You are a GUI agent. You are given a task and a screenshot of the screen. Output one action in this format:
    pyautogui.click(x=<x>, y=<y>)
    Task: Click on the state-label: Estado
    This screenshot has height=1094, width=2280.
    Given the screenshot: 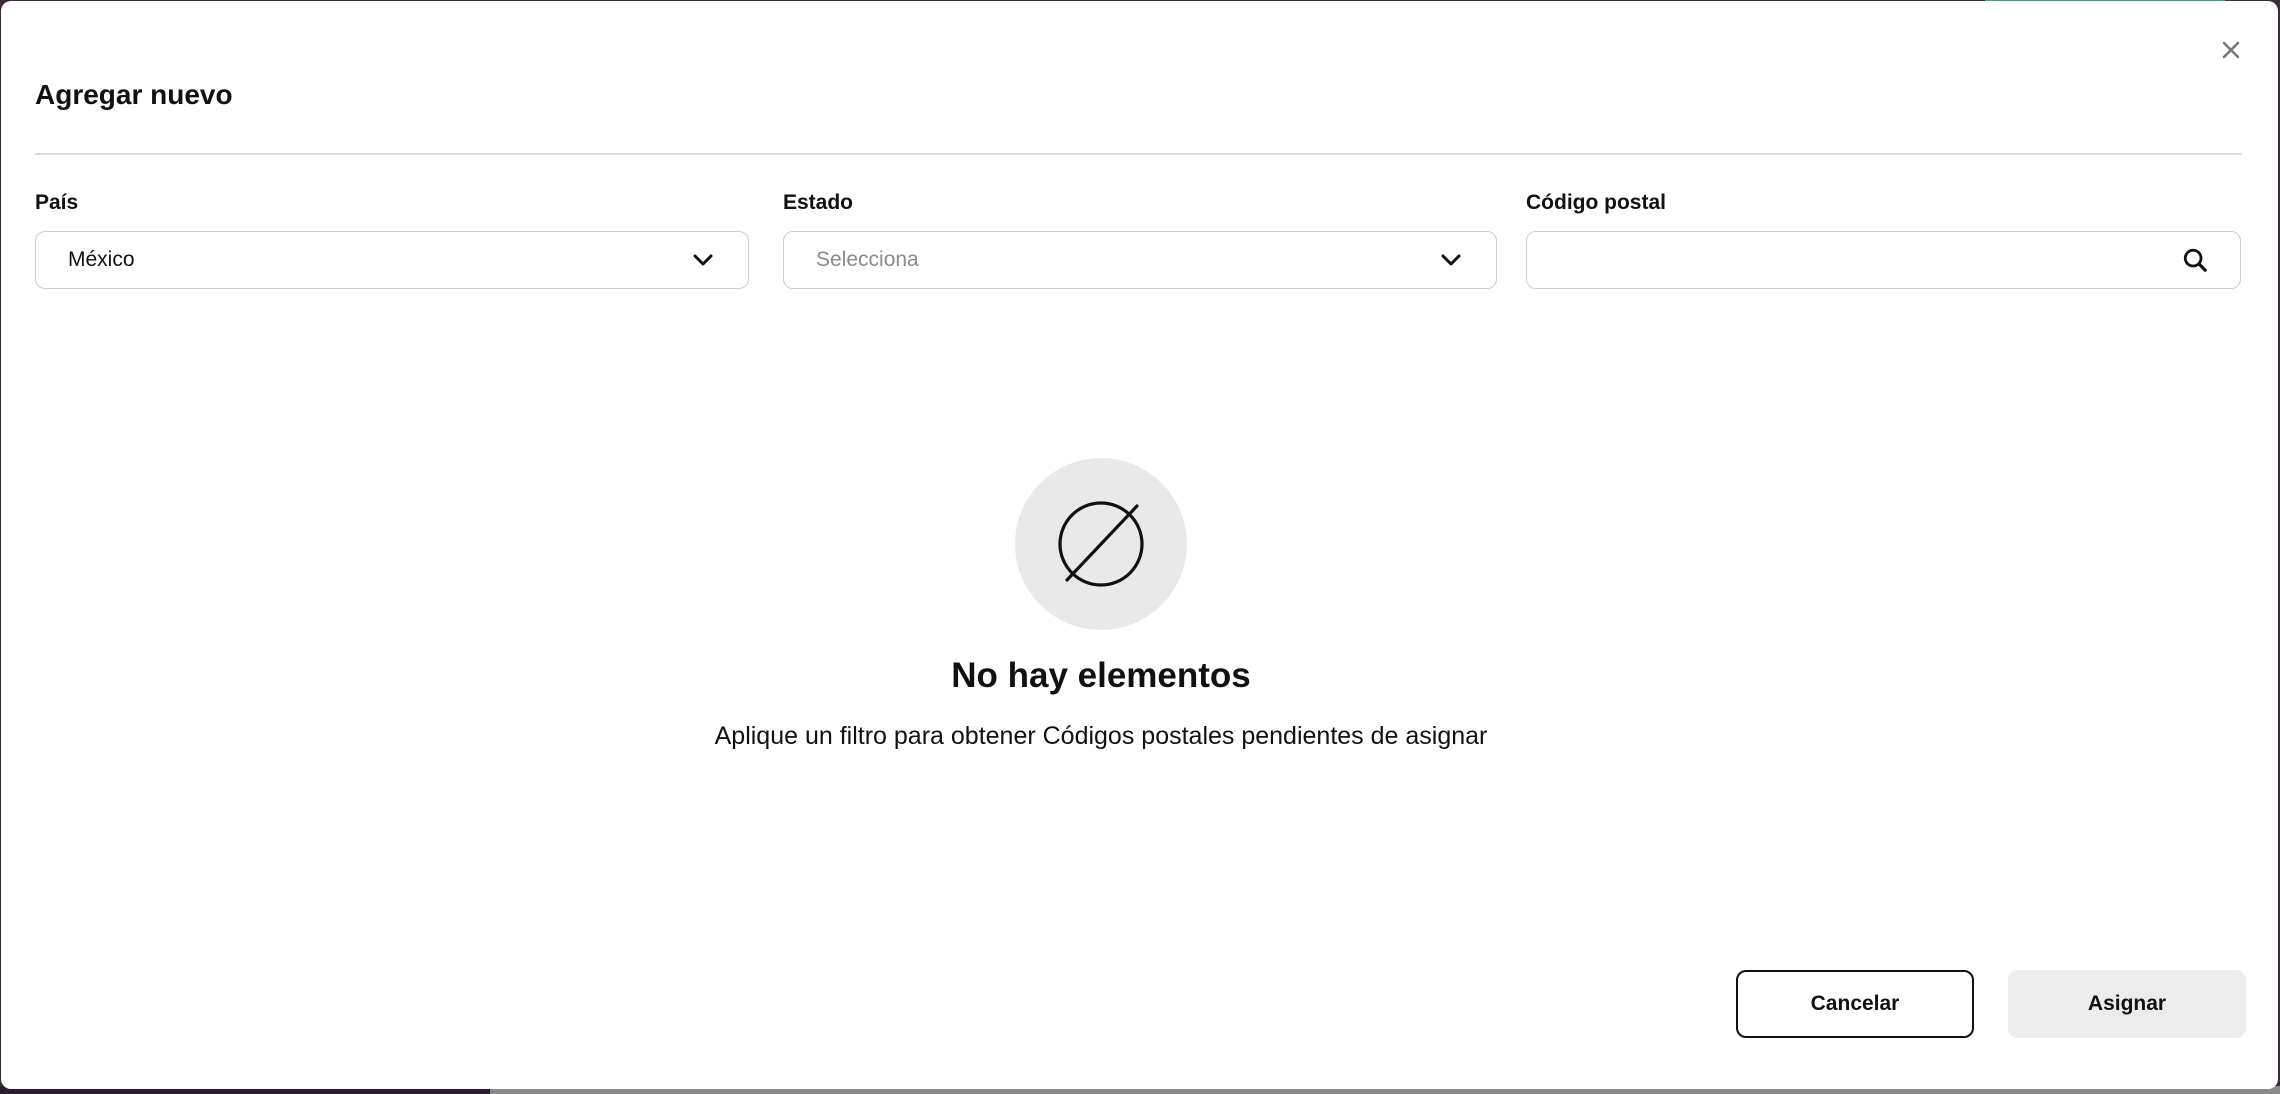 What is the action you would take?
    pyautogui.click(x=818, y=202)
    